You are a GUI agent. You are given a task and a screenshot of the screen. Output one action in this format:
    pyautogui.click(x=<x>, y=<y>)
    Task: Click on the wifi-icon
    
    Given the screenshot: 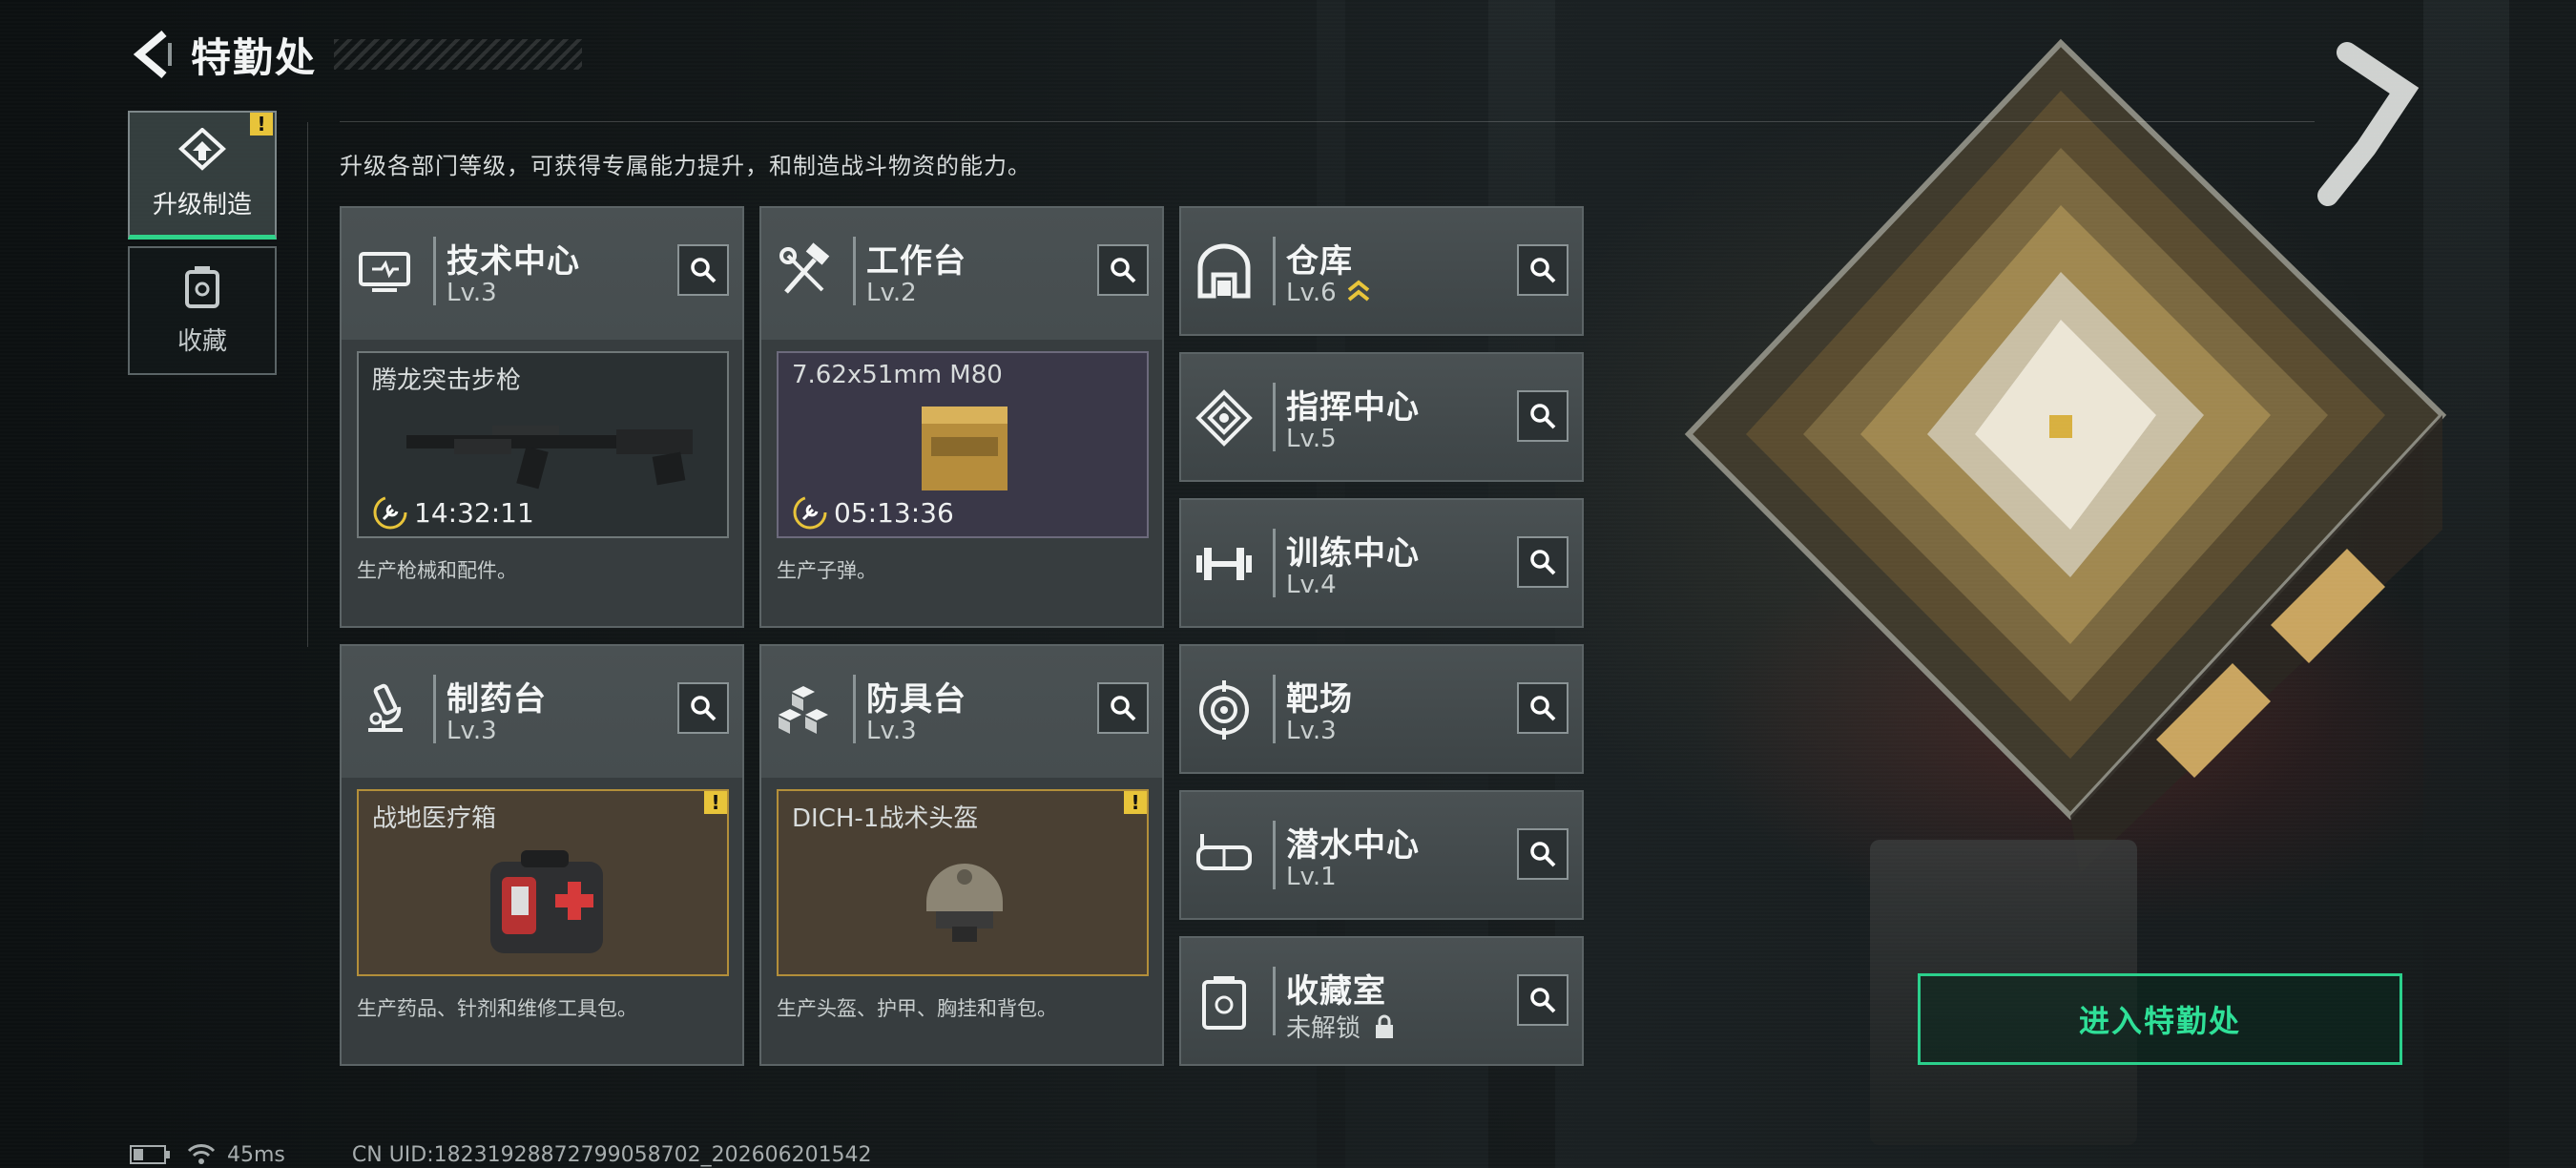 What is the action you would take?
    pyautogui.click(x=201, y=1154)
    